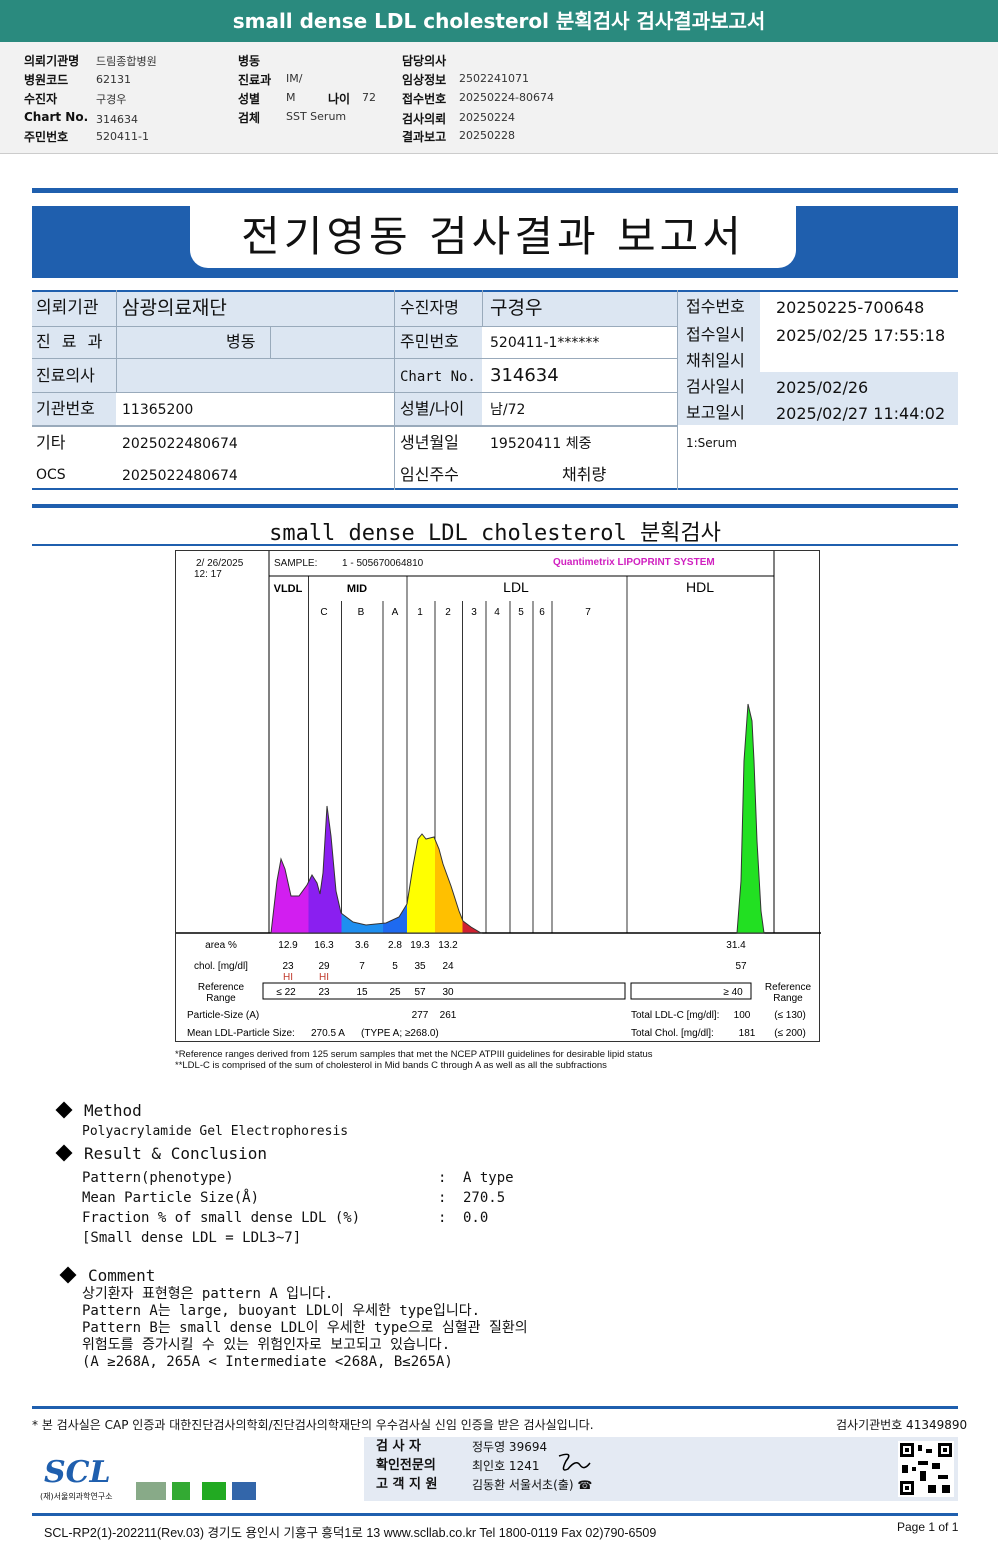 This screenshot has width=998, height=1564. What do you see at coordinates (249, 118) in the screenshot?
I see `info-label: 검체` at bounding box center [249, 118].